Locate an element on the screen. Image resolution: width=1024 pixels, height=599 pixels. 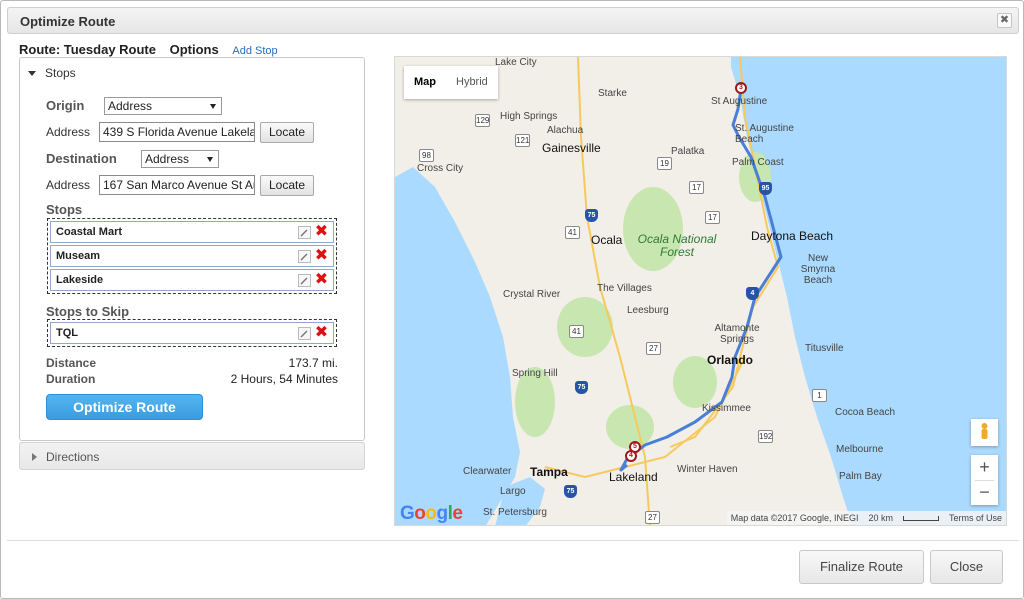
map-label: High Springs is located at coordinates (529, 116).